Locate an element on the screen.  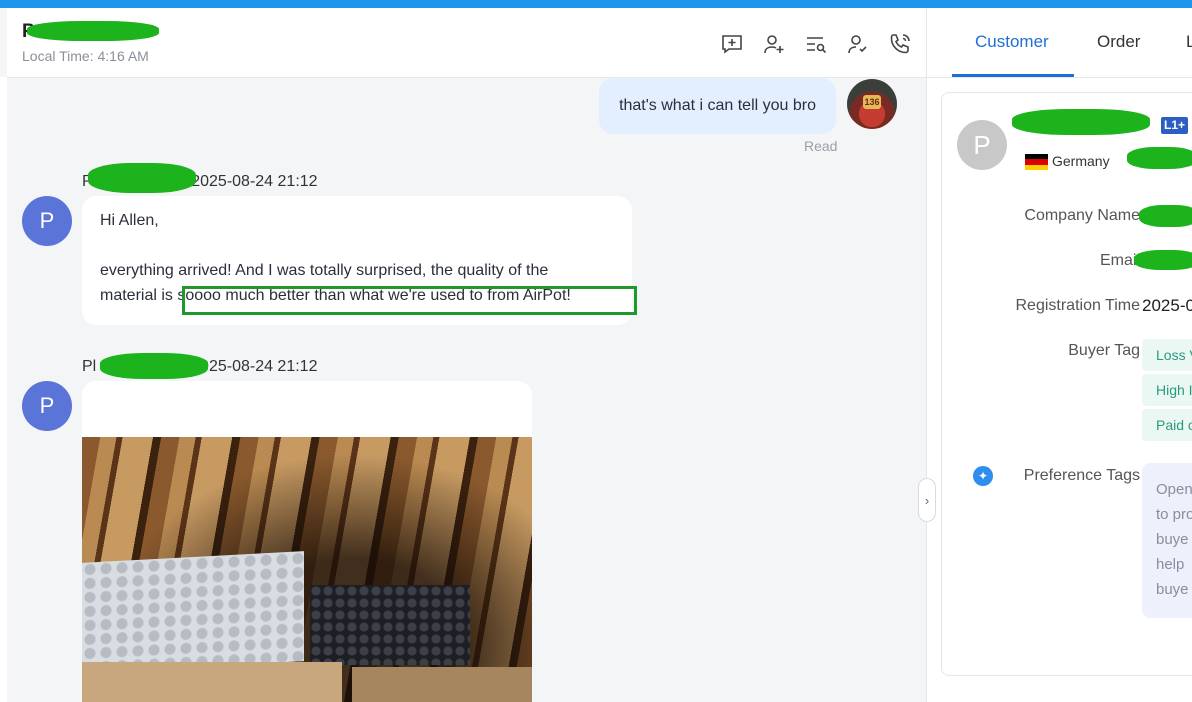
message-text: material is is located at coordinates (139, 295).